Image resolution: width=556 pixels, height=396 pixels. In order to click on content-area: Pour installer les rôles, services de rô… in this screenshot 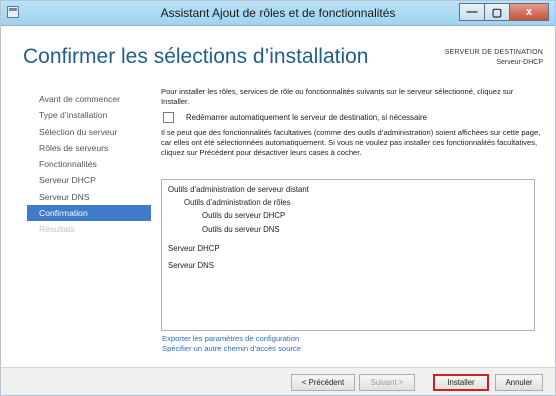, I will do `click(351, 122)`.